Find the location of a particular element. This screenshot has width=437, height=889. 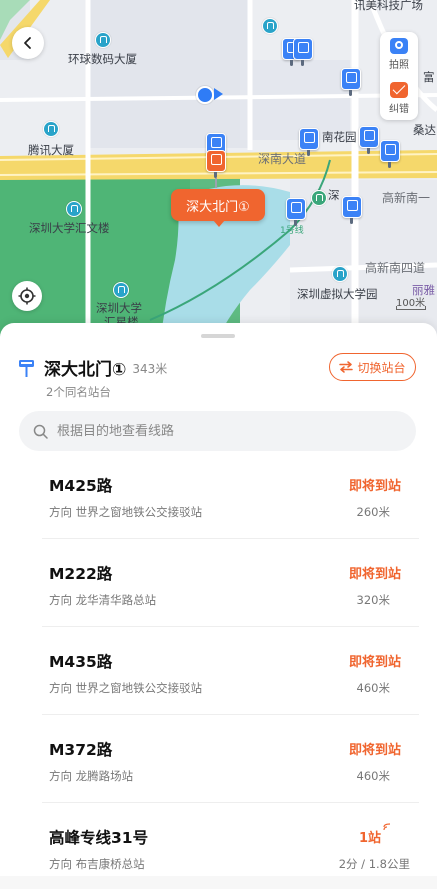

scale-bar is located at coordinates (411, 308).